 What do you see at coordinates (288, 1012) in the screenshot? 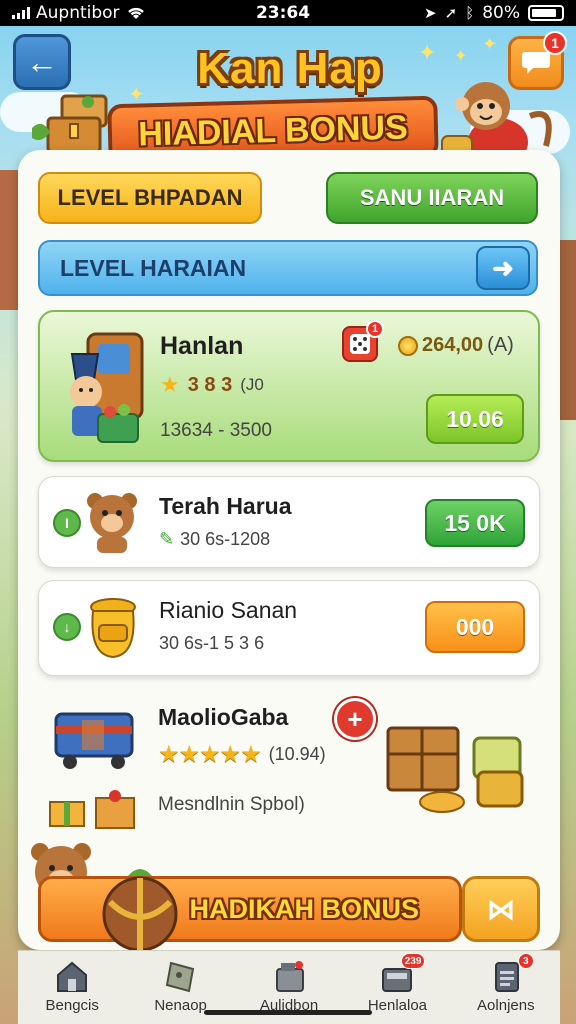
I see `home-indicator` at bounding box center [288, 1012].